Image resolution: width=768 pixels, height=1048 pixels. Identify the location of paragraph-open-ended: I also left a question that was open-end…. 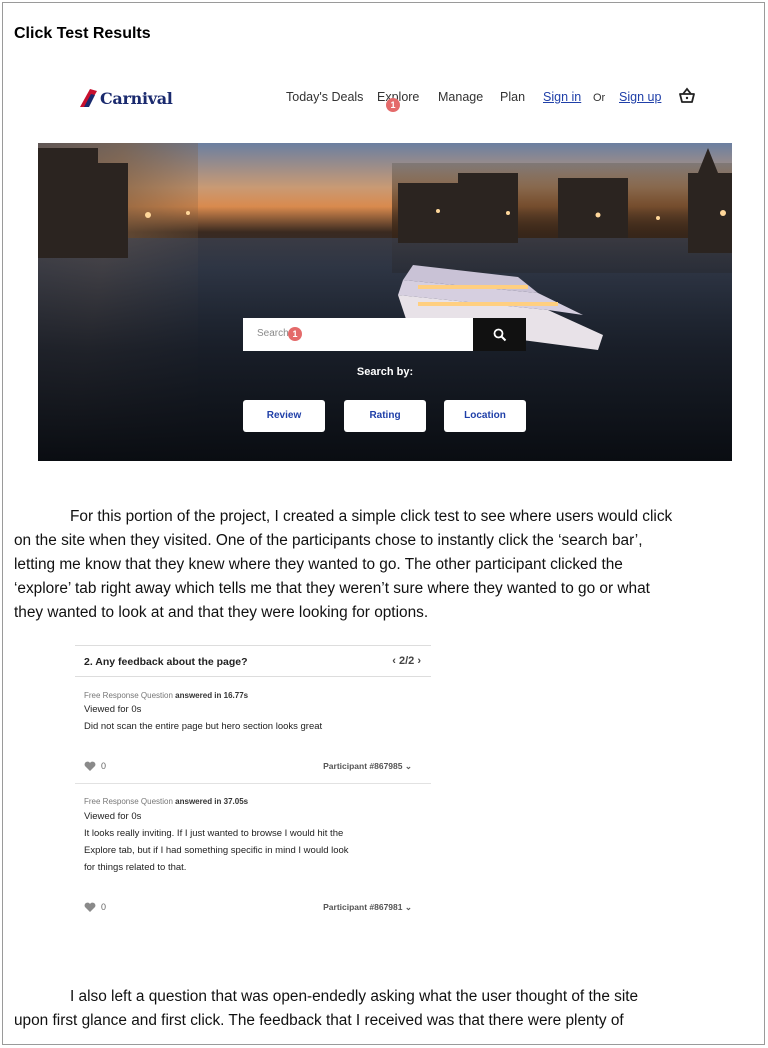
(326, 1009).